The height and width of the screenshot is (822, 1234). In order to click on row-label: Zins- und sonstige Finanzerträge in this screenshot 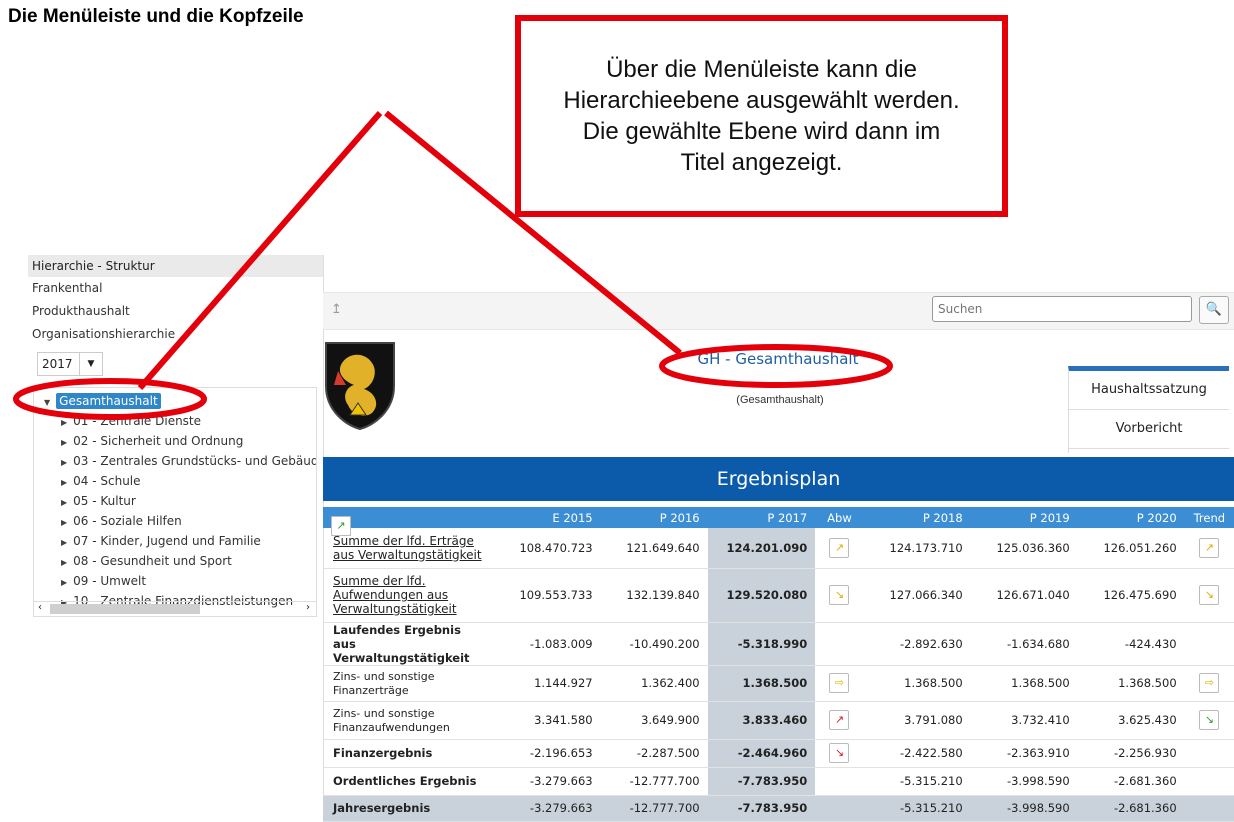, I will do `click(408, 683)`.